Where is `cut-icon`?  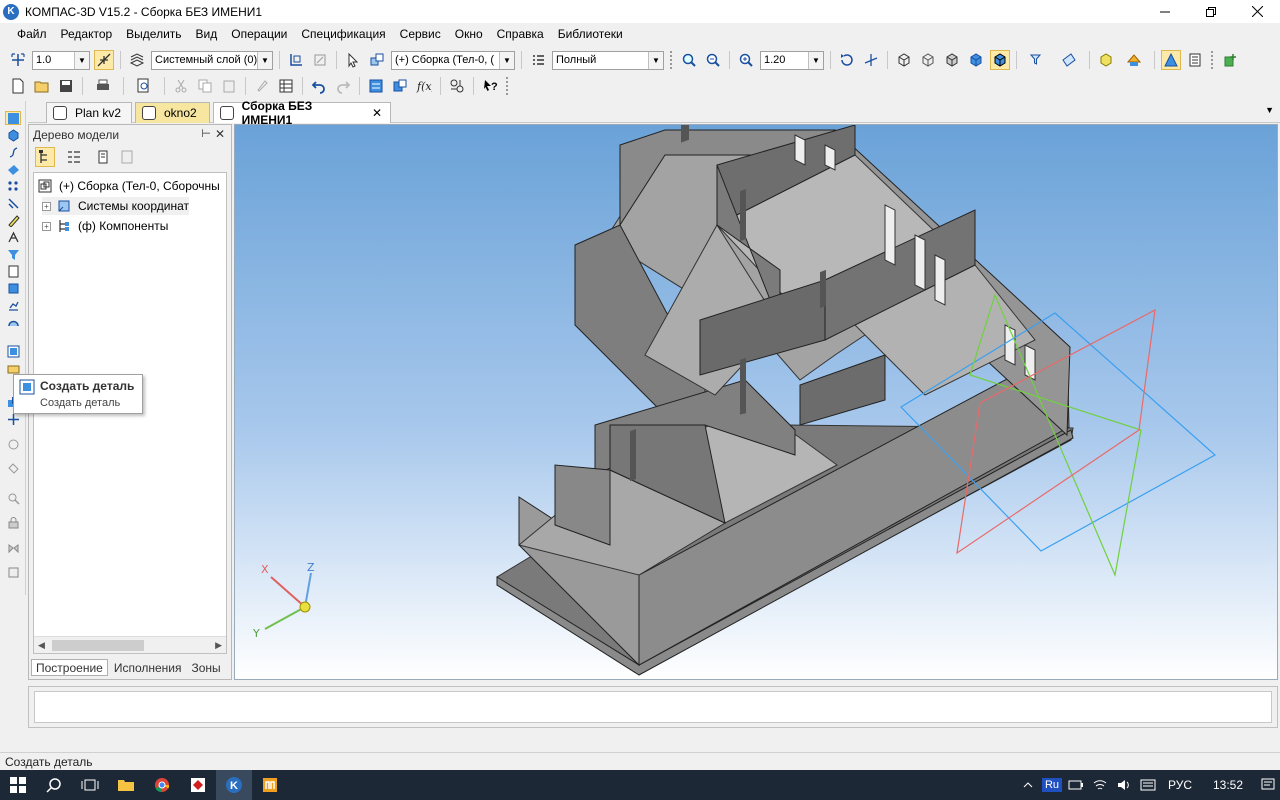 cut-icon is located at coordinates (1069, 60).